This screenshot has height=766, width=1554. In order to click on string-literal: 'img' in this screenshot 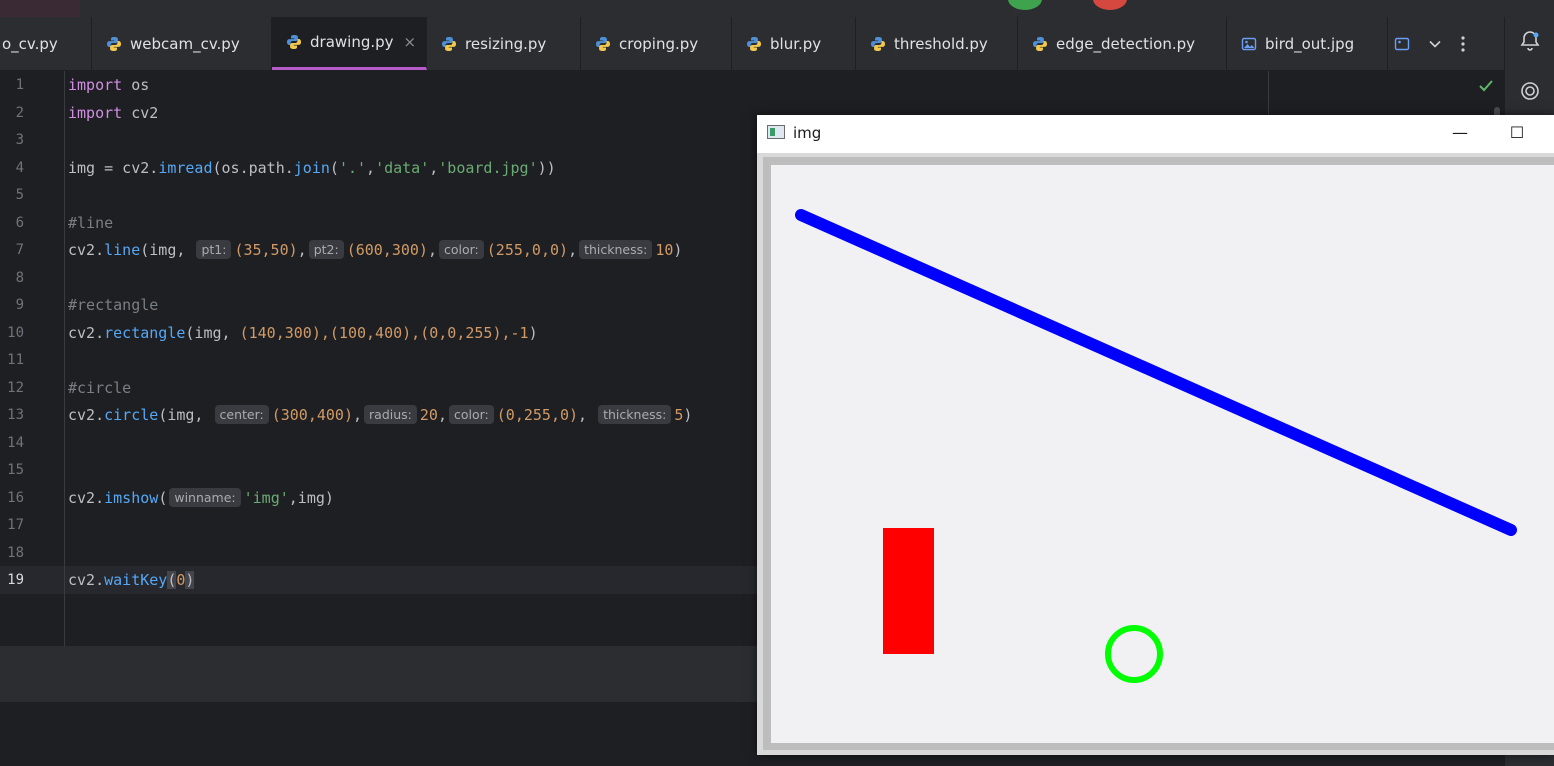, I will do `click(266, 498)`.